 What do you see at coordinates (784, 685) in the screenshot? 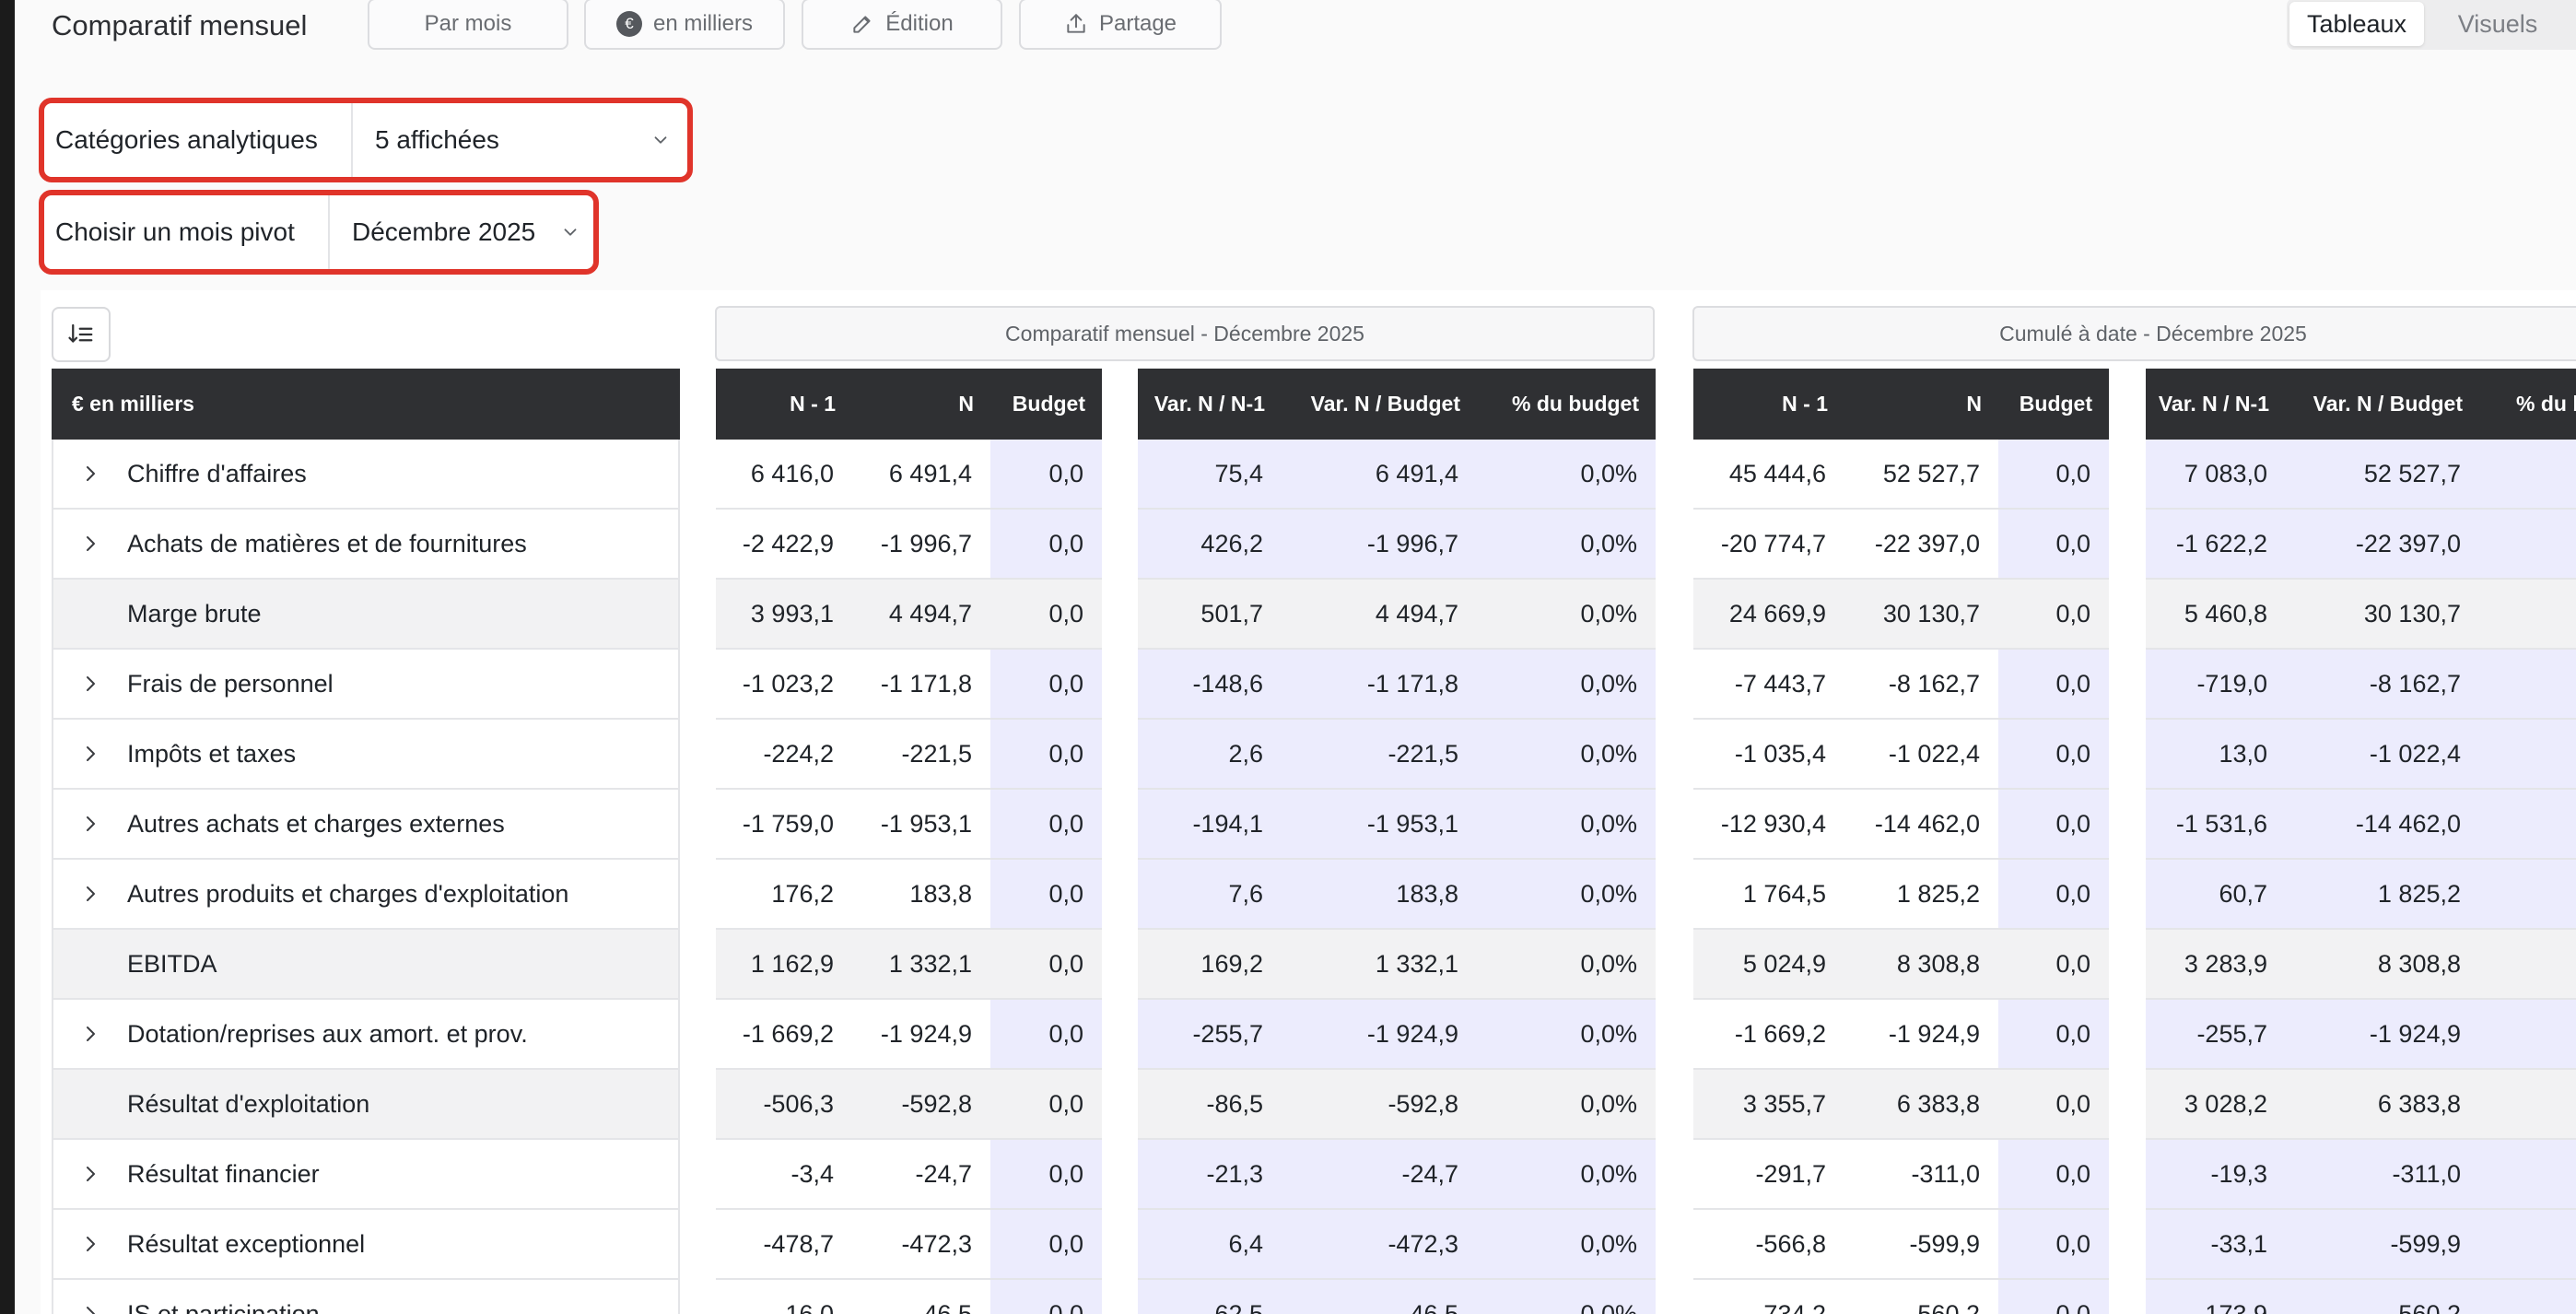
I see `value-cell: -1 023,2` at bounding box center [784, 685].